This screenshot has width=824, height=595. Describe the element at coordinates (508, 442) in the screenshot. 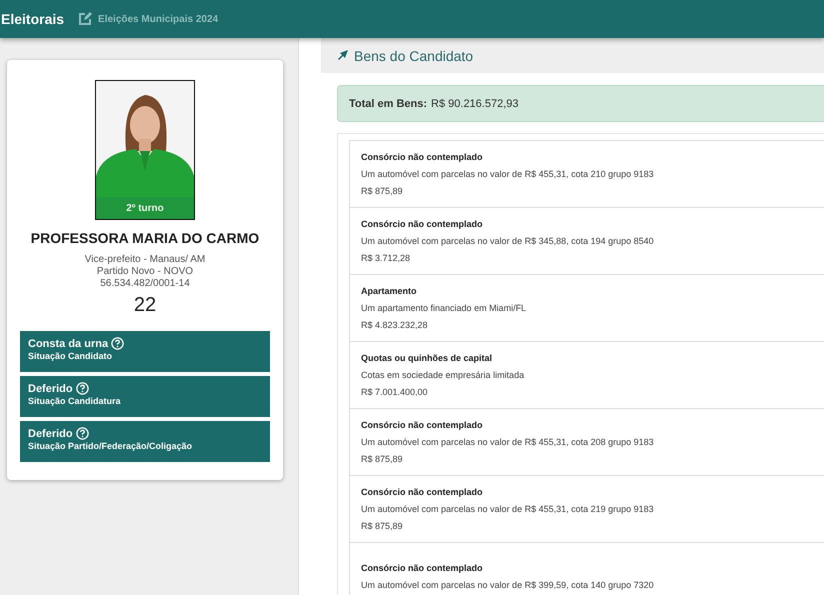

I see `asset-description: Um automóvel com parcelas no valor de R$ 455,31, cota 208 grupo 9183` at that location.